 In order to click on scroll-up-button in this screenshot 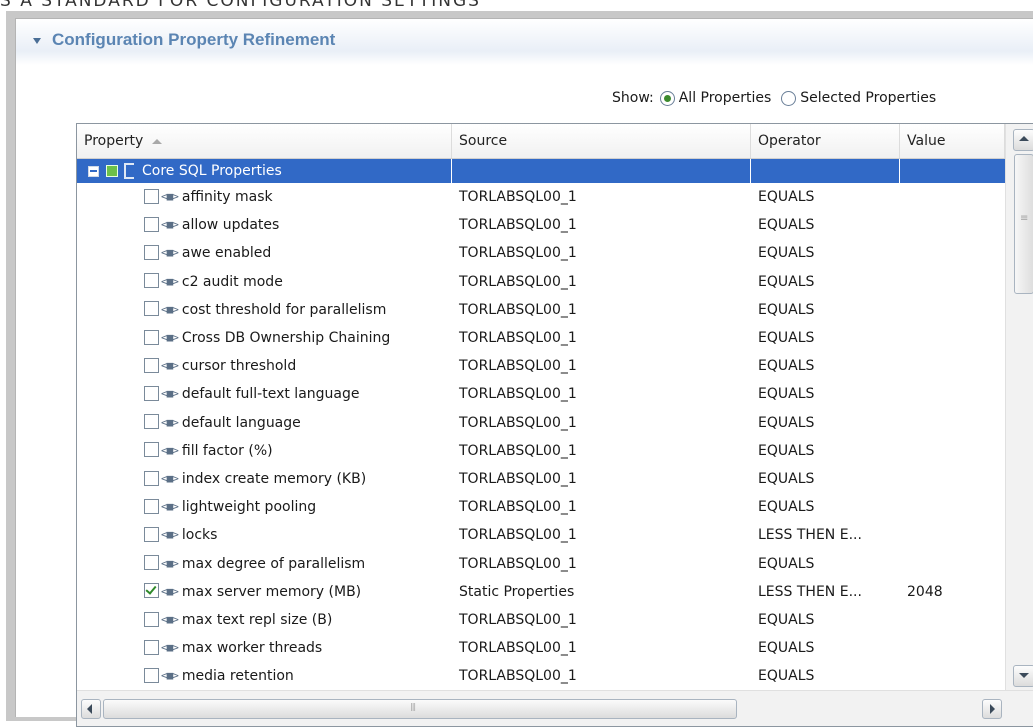, I will do `click(1023, 140)`.